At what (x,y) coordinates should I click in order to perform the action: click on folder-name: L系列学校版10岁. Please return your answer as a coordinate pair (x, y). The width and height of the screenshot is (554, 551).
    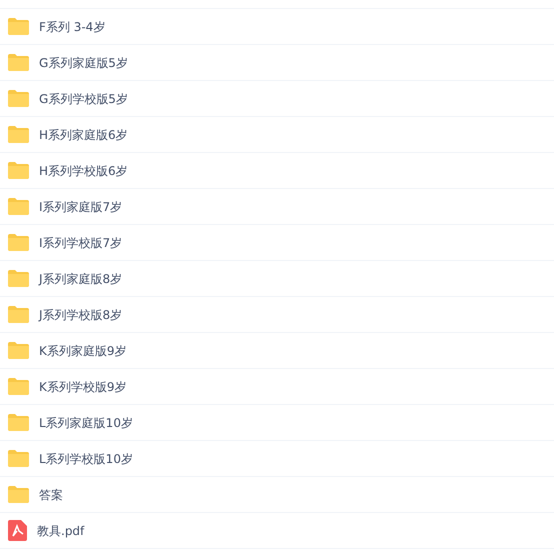
    Looking at the image, I should click on (86, 459).